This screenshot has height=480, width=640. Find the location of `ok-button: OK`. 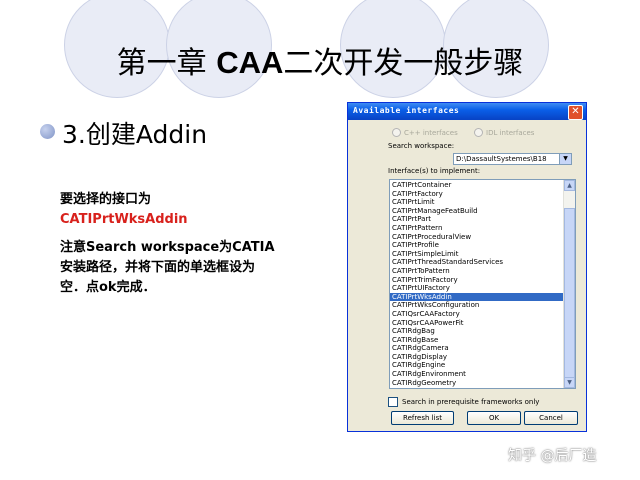

ok-button: OK is located at coordinates (494, 418).